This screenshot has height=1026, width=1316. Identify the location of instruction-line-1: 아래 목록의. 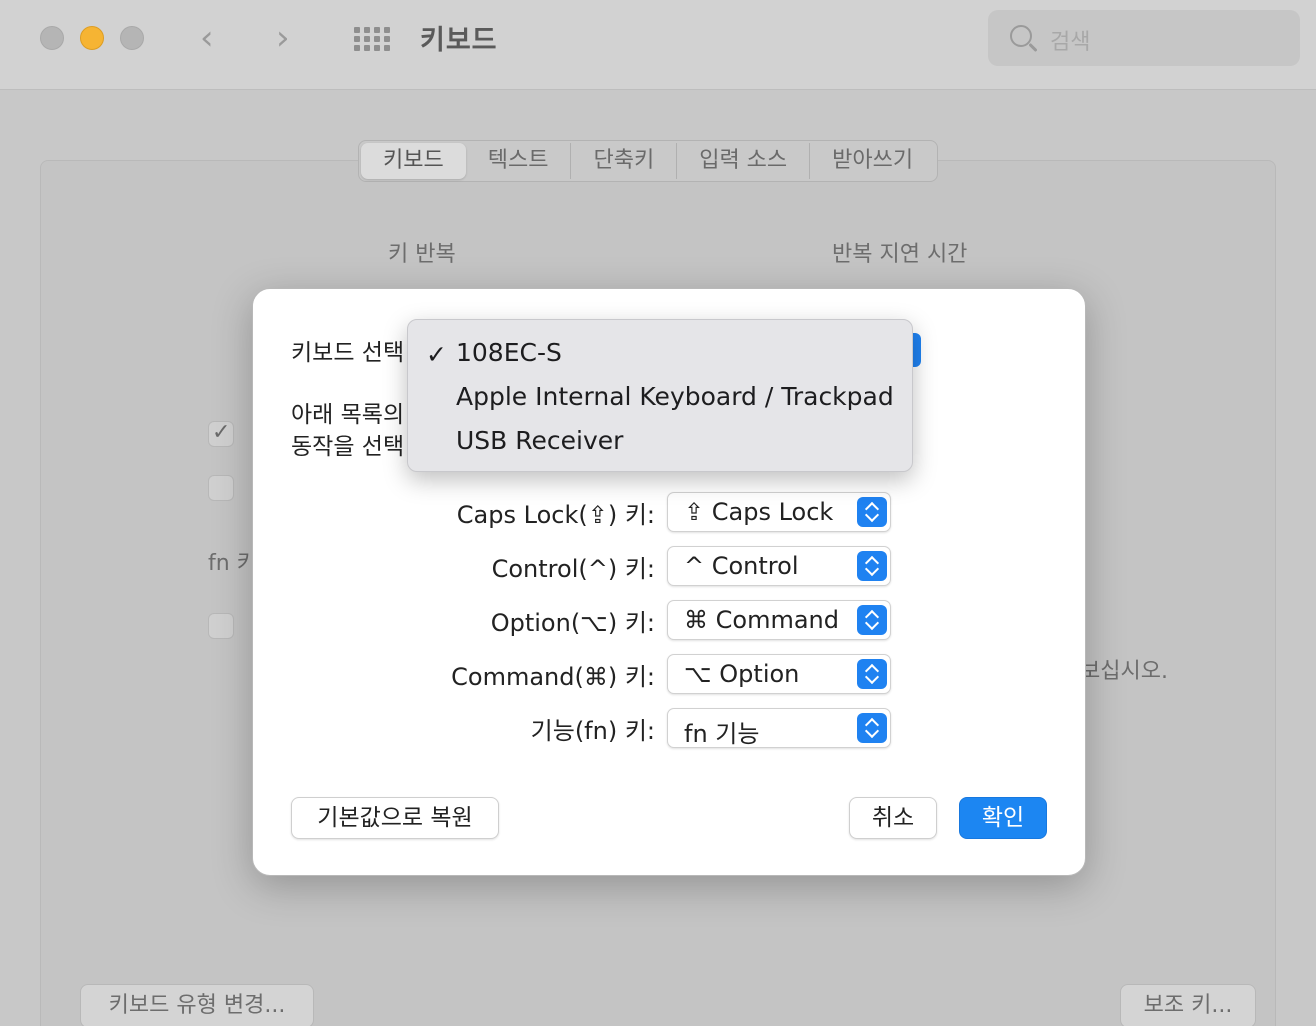
(348, 415).